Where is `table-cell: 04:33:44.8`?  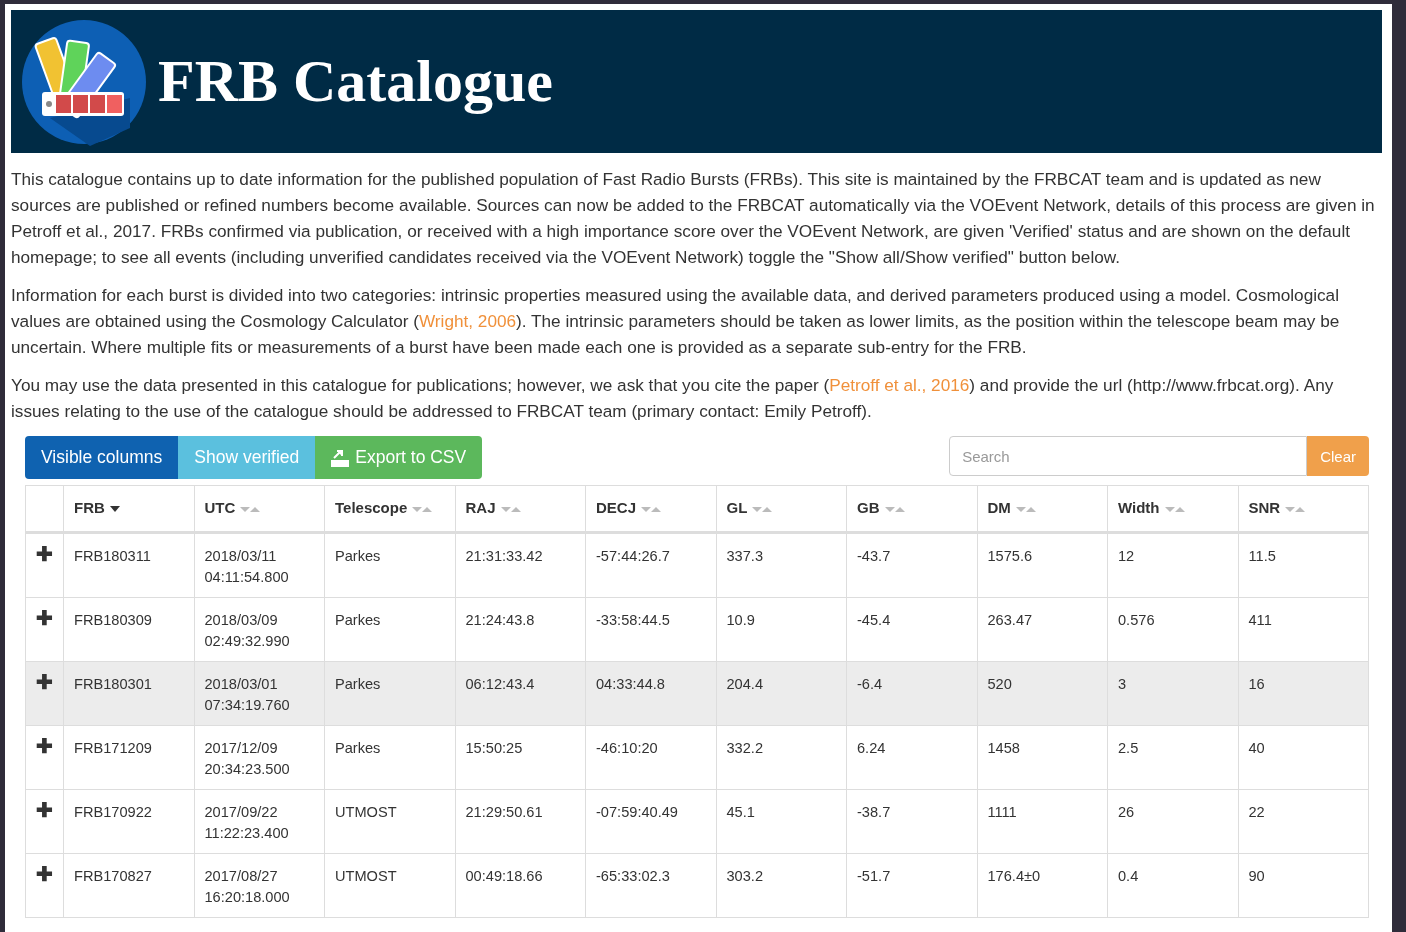
table-cell: 04:33:44.8 is located at coordinates (650, 693).